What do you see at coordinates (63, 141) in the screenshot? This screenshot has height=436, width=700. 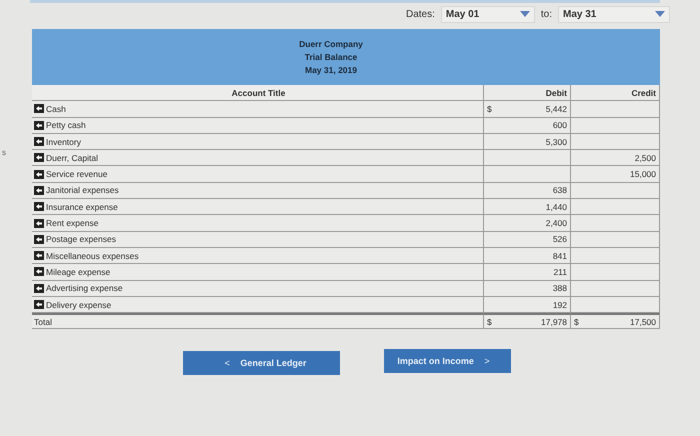 I see `account-title: Inventory` at bounding box center [63, 141].